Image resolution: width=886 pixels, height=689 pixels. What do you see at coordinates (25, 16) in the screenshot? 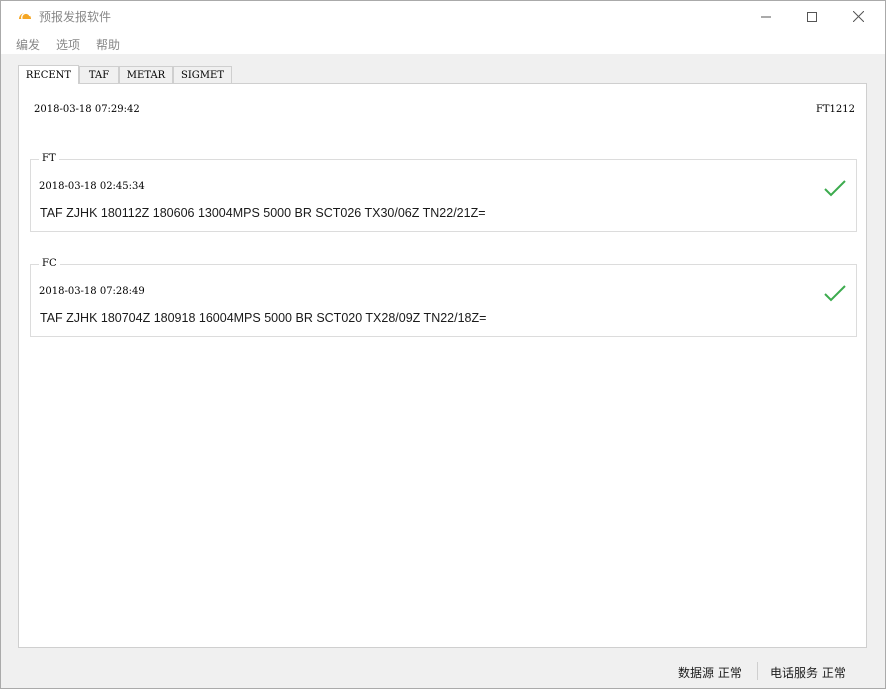
I see `sun-horizon-icon` at bounding box center [25, 16].